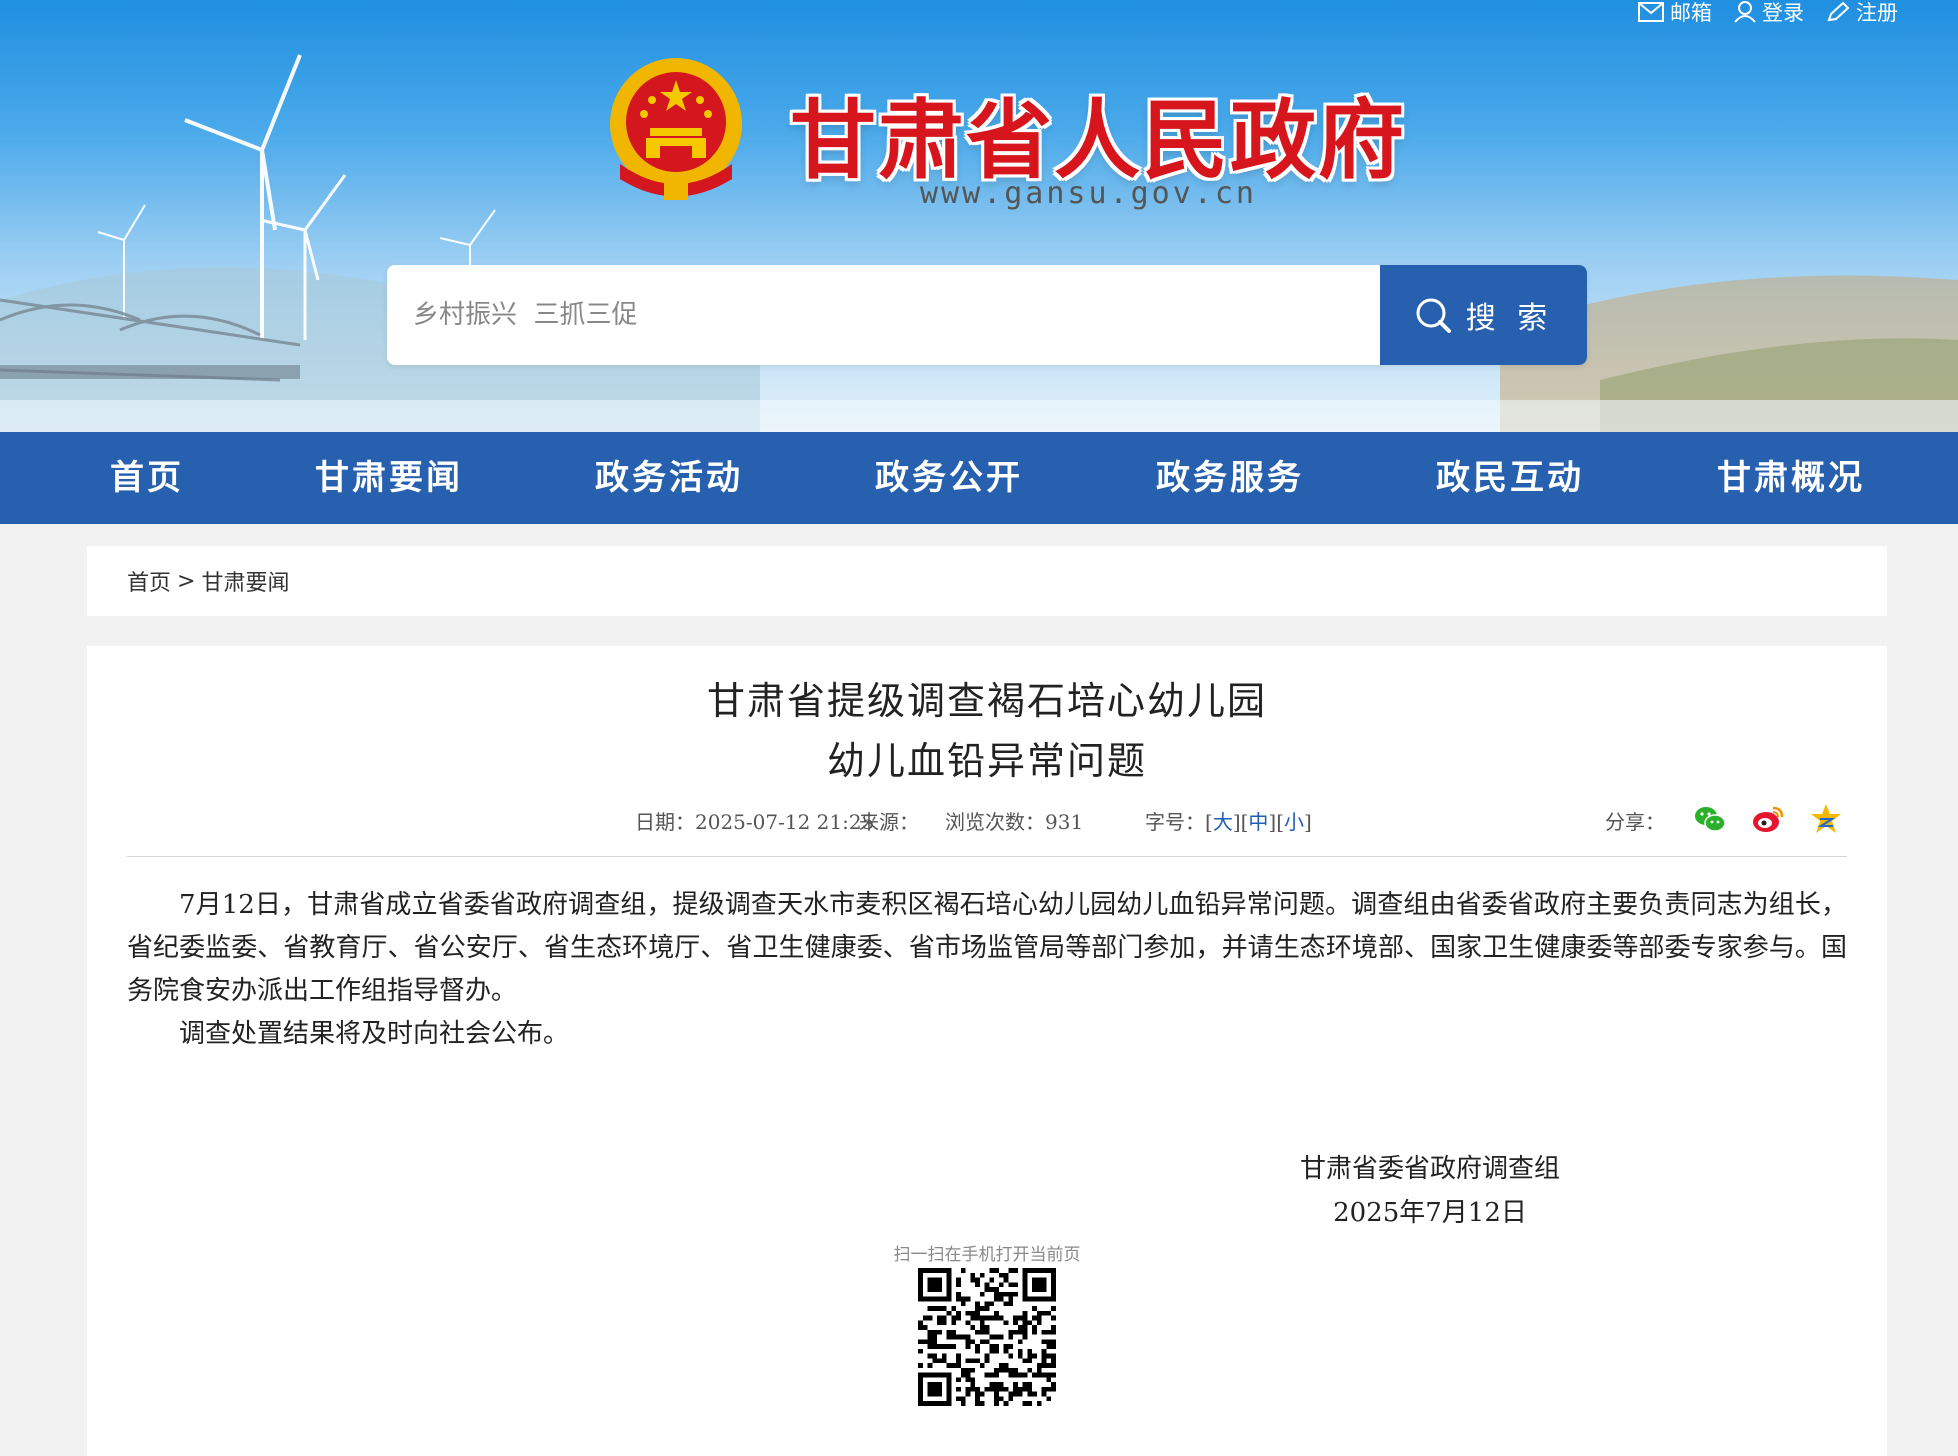 The image size is (1958, 1456). Describe the element at coordinates (1791, 478) in the screenshot. I see `nav-item-gansu-overview: 甘肃概况` at that location.